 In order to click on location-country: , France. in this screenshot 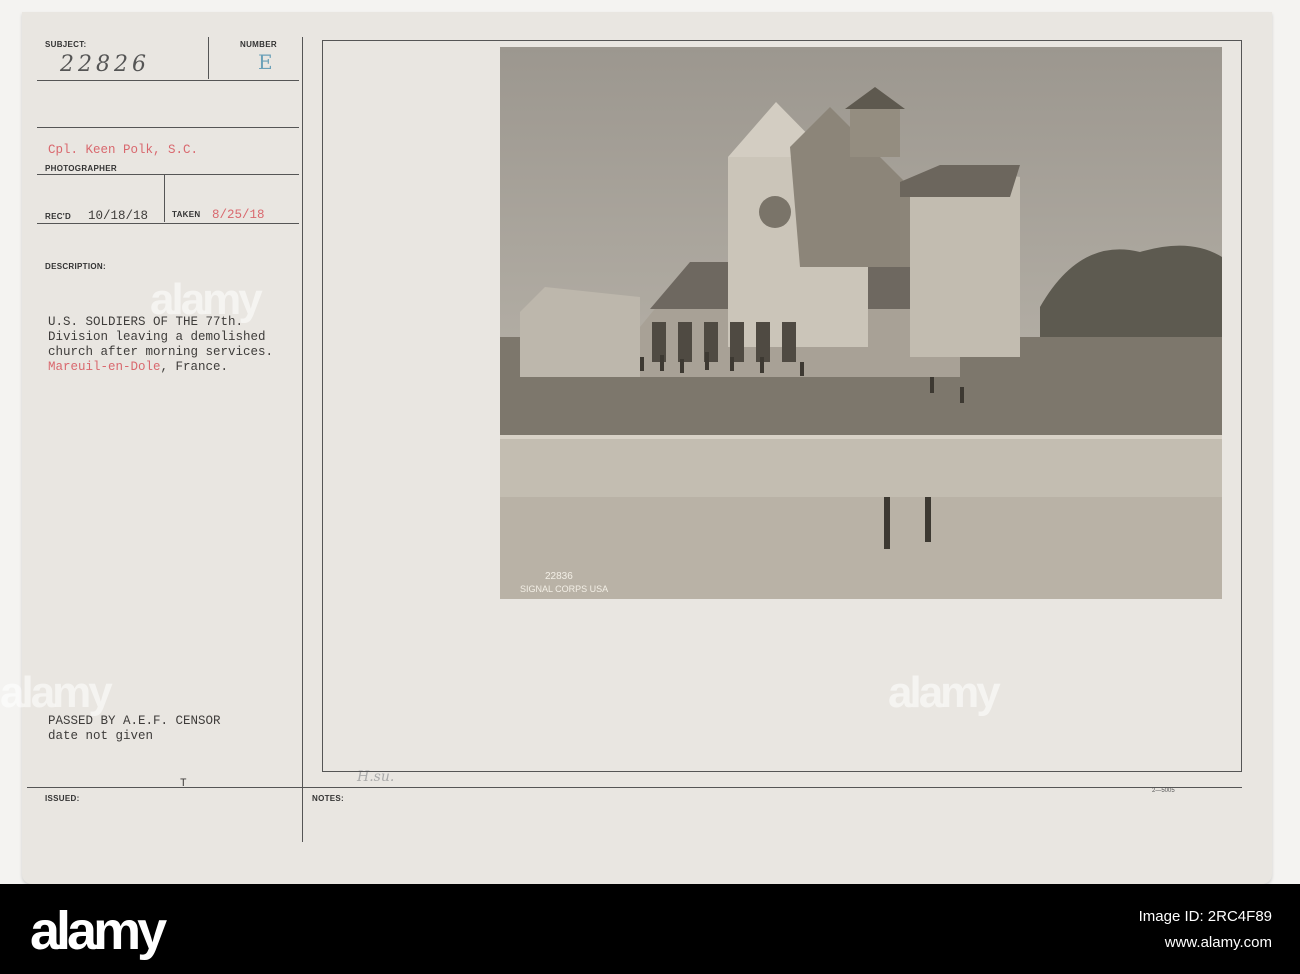, I will do `click(194, 367)`.